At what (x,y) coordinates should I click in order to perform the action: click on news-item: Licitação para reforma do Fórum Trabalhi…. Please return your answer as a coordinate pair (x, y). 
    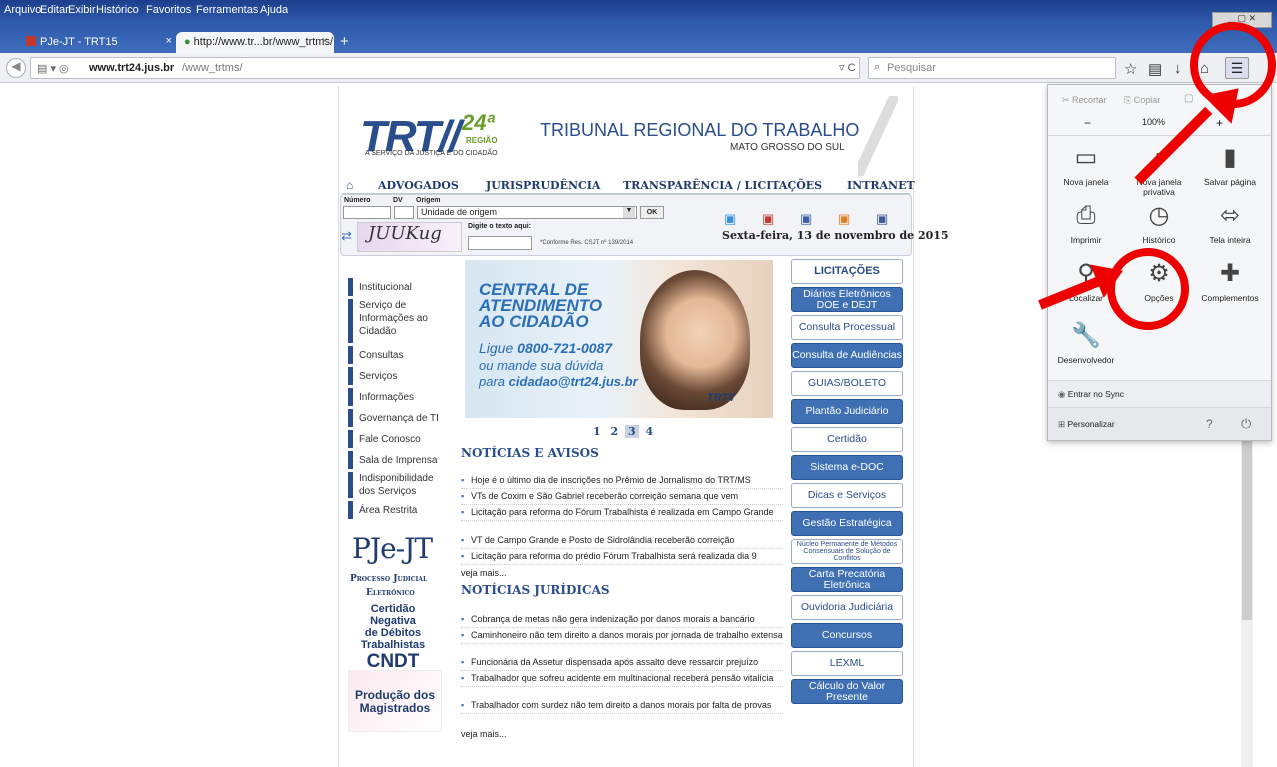
    Looking at the image, I should click on (622, 514).